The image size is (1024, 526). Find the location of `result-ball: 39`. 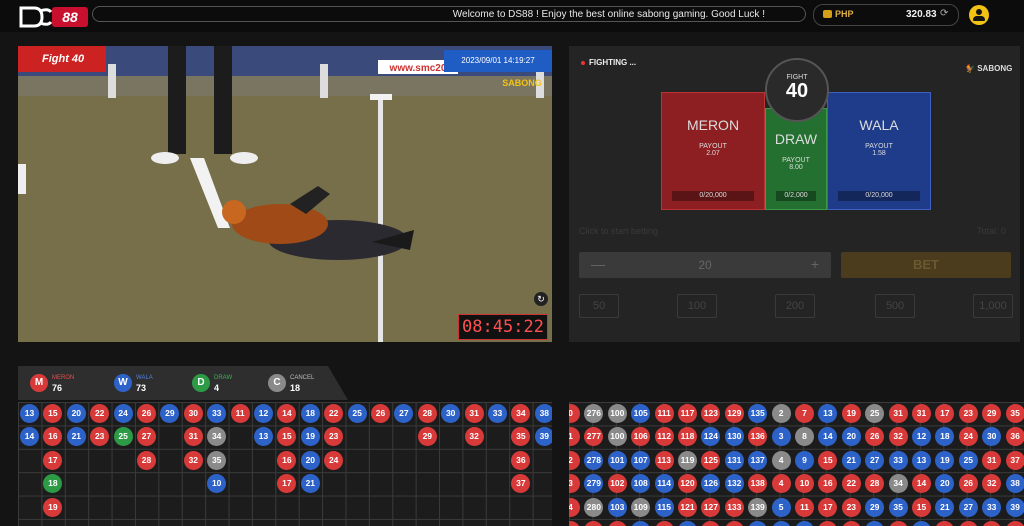

result-ball: 39 is located at coordinates (1014, 507).